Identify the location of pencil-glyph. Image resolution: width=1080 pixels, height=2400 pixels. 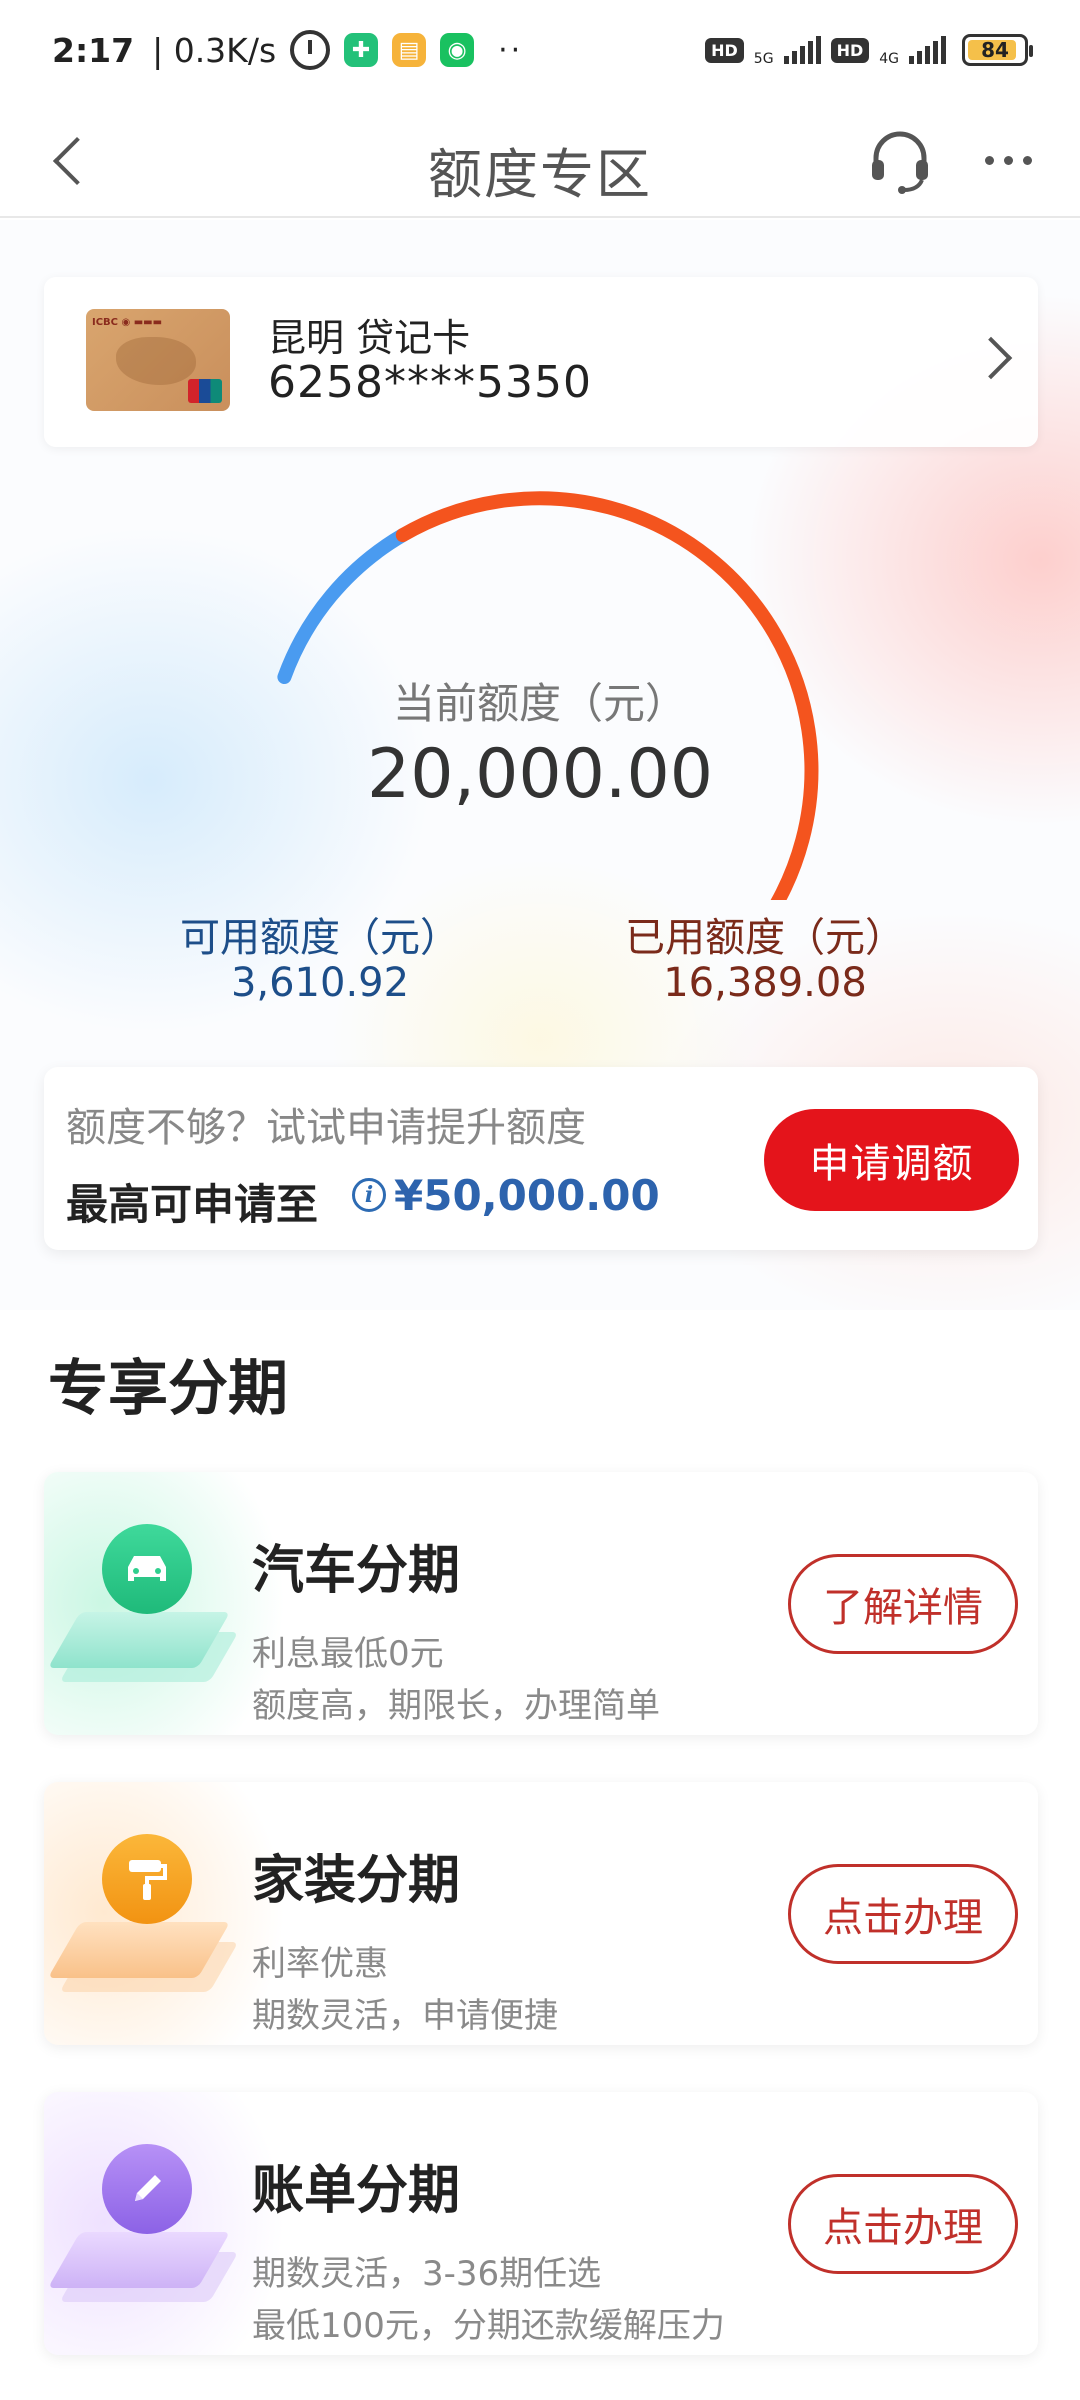
(148, 2188).